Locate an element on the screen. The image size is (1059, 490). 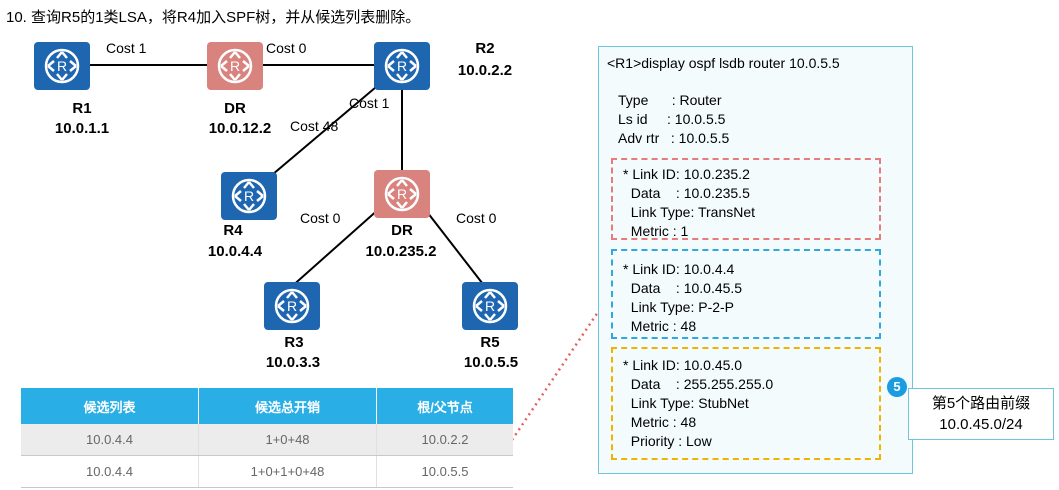
table-row: 10.0.4.4 1+0+48 10.0.2.2 is located at coordinates (267, 440).